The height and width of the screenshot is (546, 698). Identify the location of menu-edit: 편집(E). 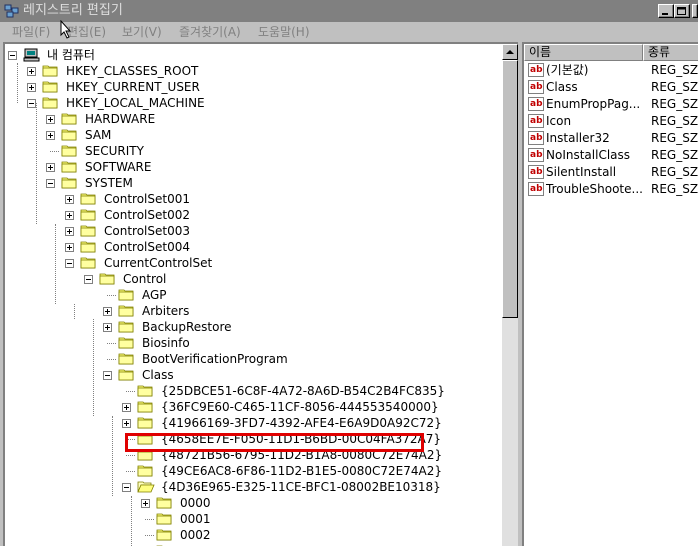
(86, 32).